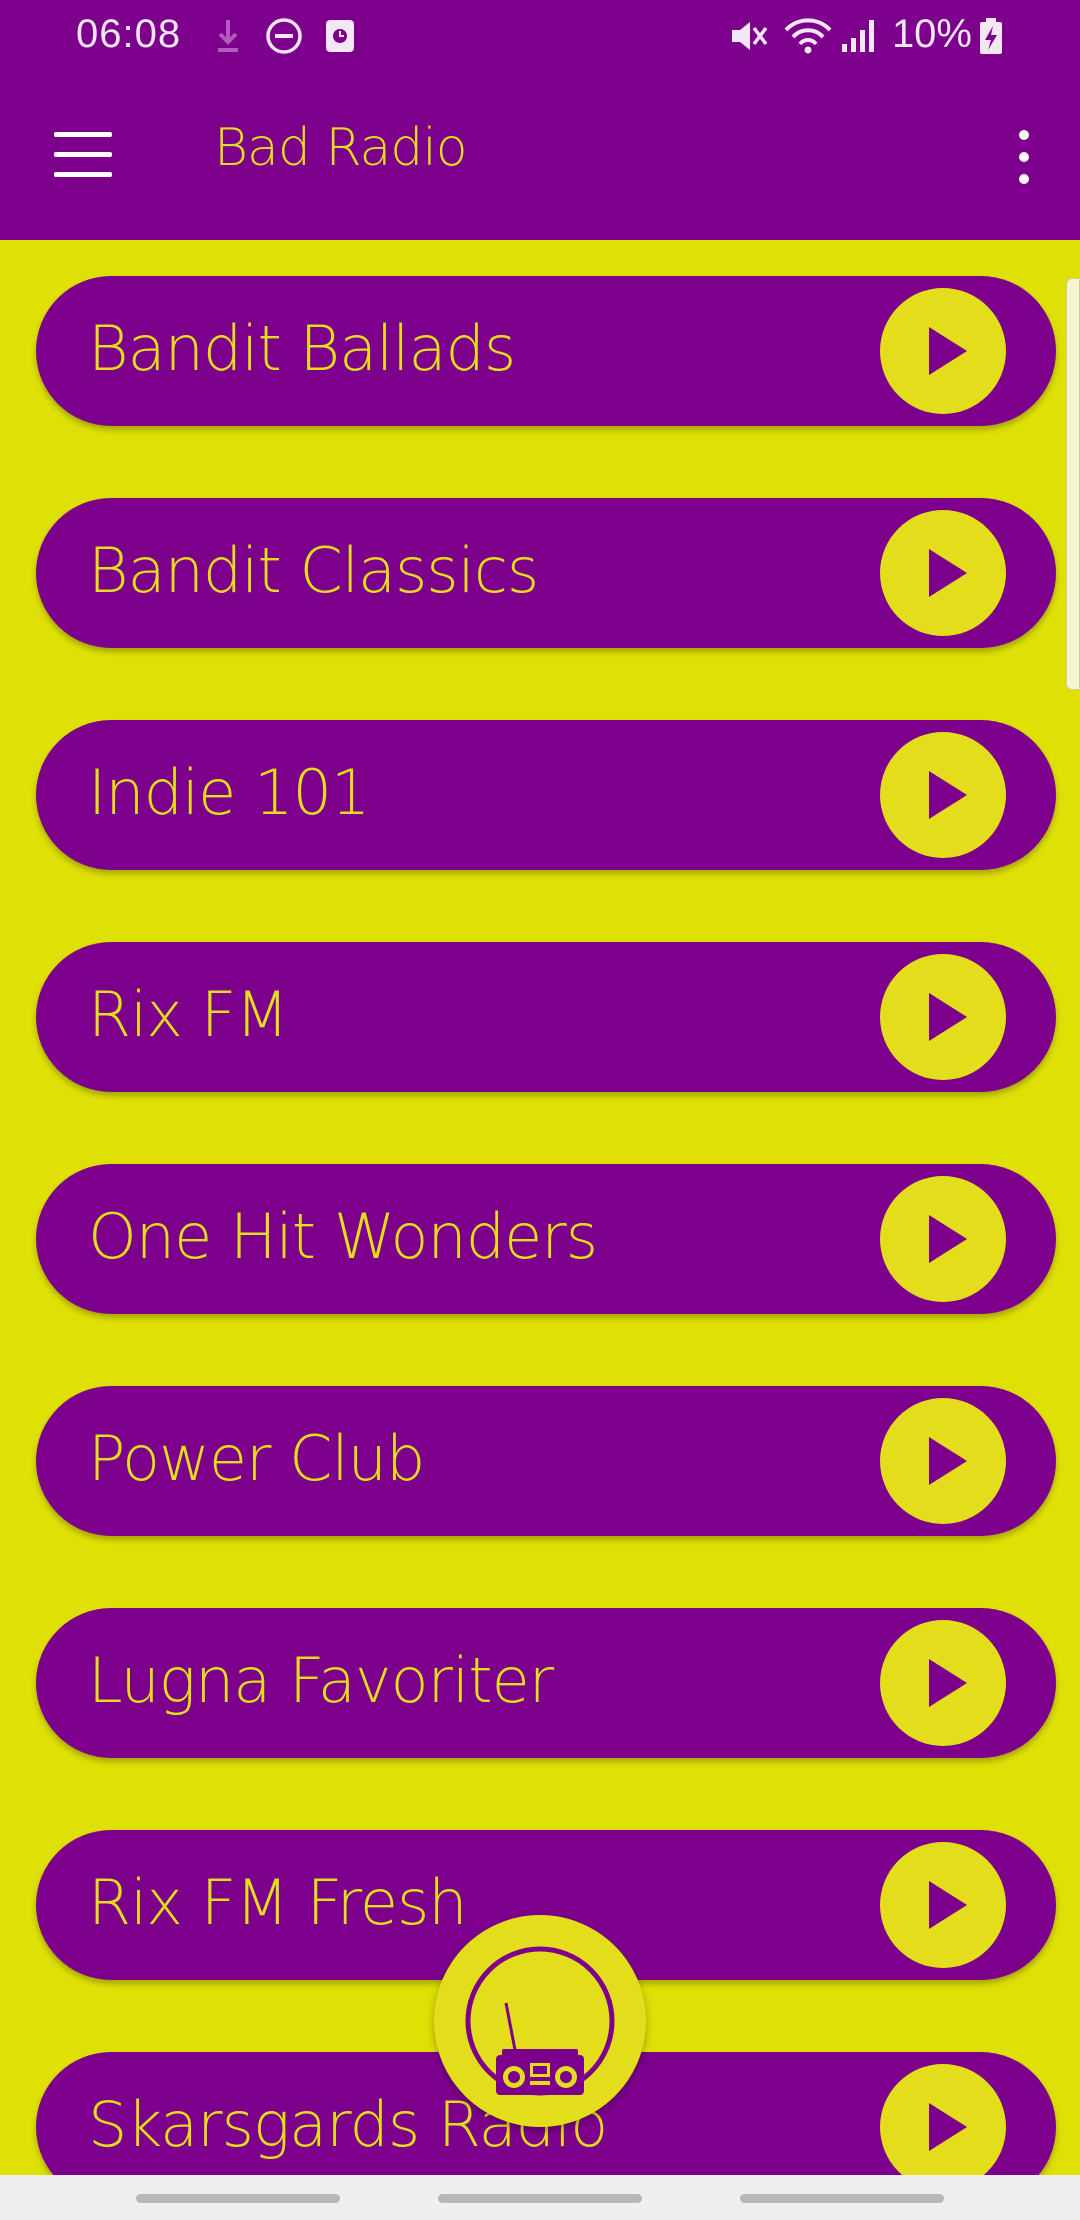  Describe the element at coordinates (991, 36) in the screenshot. I see `battery-charging-icon` at that location.